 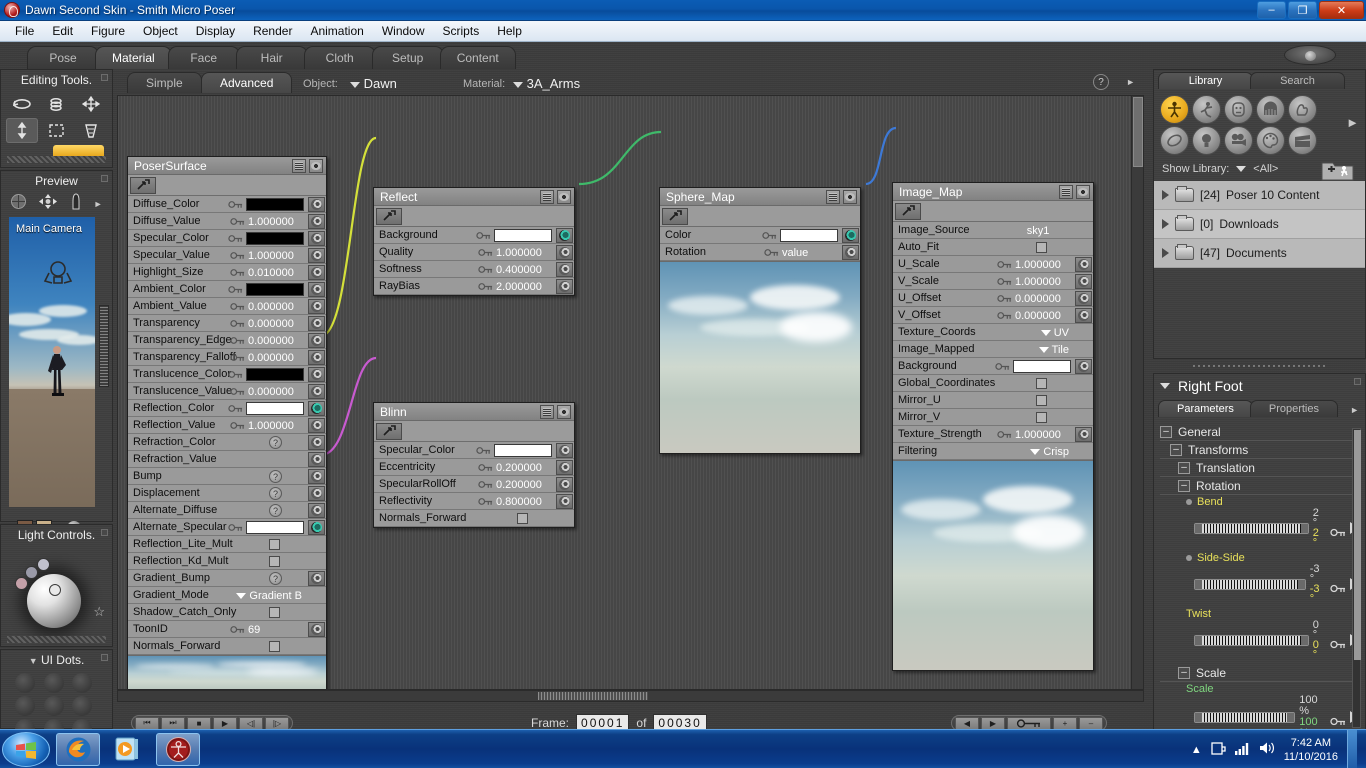 What do you see at coordinates (474, 235) in the screenshot?
I see `node-param-row: Background` at bounding box center [474, 235].